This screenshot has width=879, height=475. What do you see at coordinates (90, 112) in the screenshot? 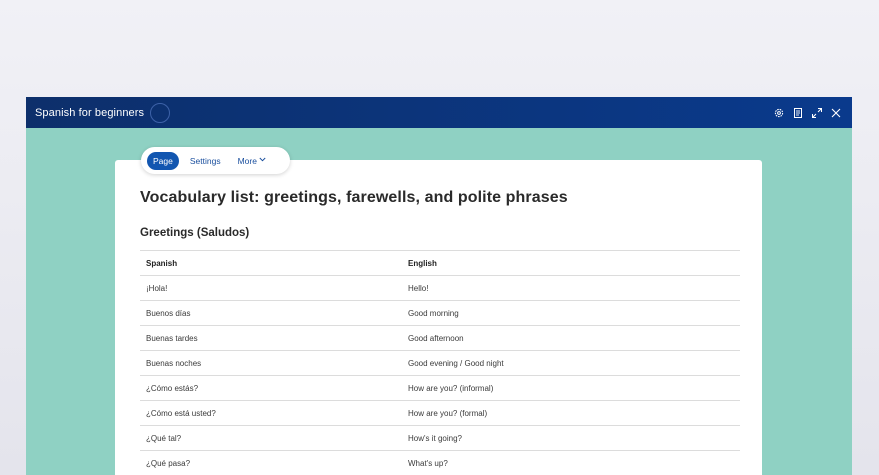
I see `app-title: Spanish for beginners` at bounding box center [90, 112].